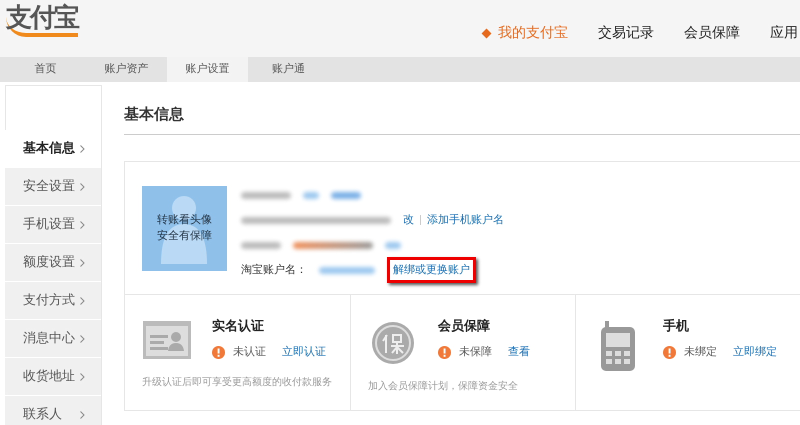  What do you see at coordinates (238, 327) in the screenshot?
I see `card-title: 实名认证` at bounding box center [238, 327].